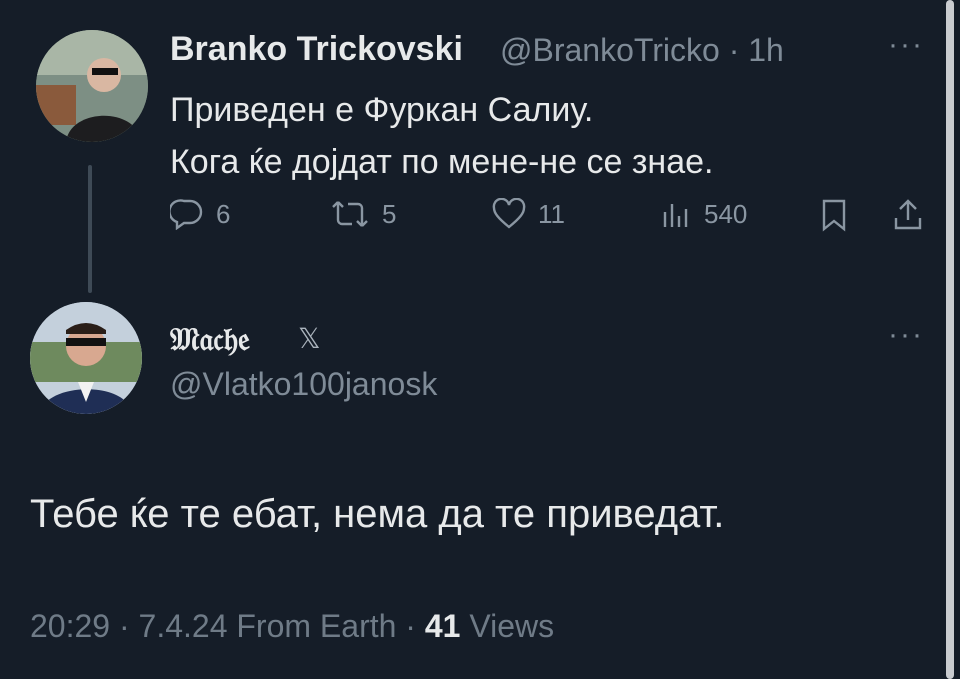 The image size is (960, 679). Describe the element at coordinates (316, 49) in the screenshot. I see `author-name: Branko Trickovski` at that location.